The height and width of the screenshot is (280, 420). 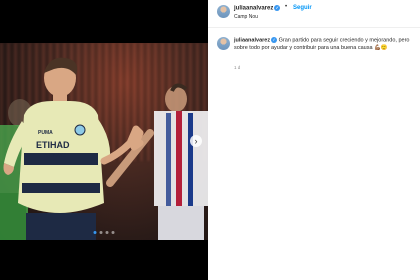 I want to click on location-link: Camp Nou, so click(x=246, y=17).